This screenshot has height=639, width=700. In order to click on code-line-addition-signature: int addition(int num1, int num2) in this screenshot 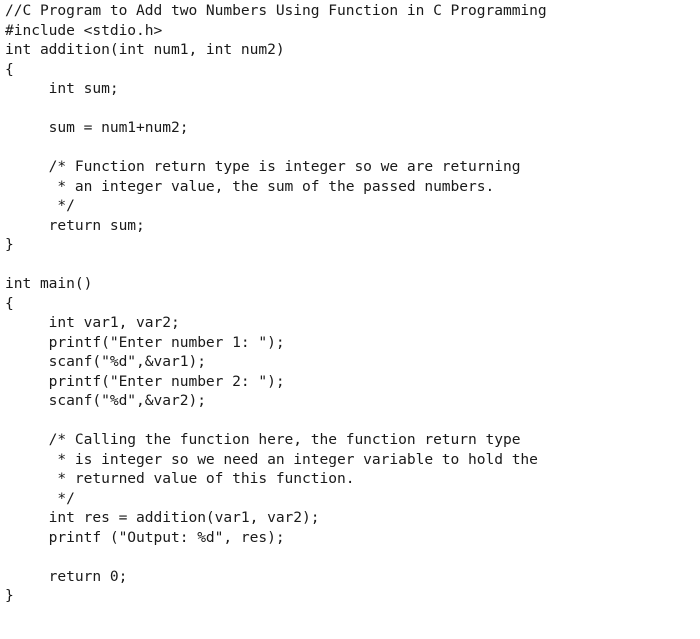, I will do `click(145, 49)`.